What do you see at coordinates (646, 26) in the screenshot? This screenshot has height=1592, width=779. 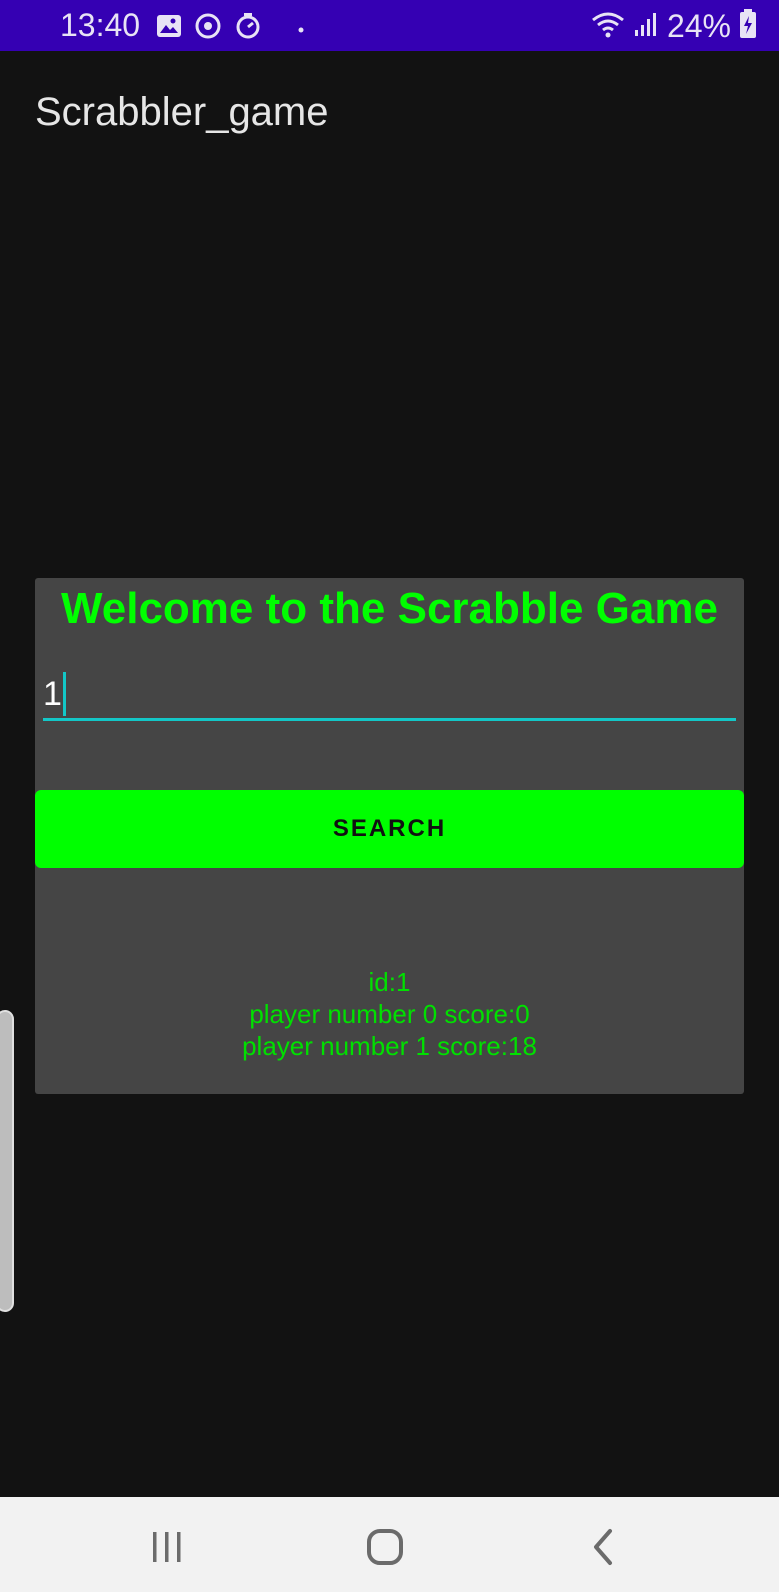 I see `signal-icon` at bounding box center [646, 26].